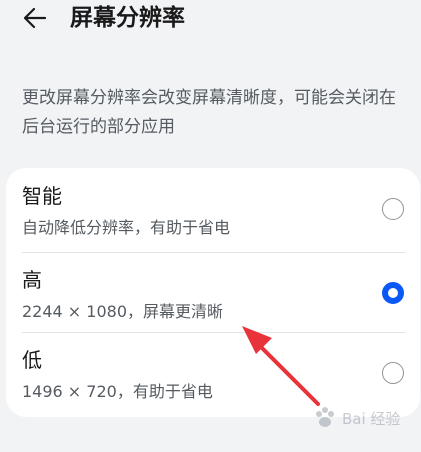  I want to click on back-arrow-icon, so click(35, 18).